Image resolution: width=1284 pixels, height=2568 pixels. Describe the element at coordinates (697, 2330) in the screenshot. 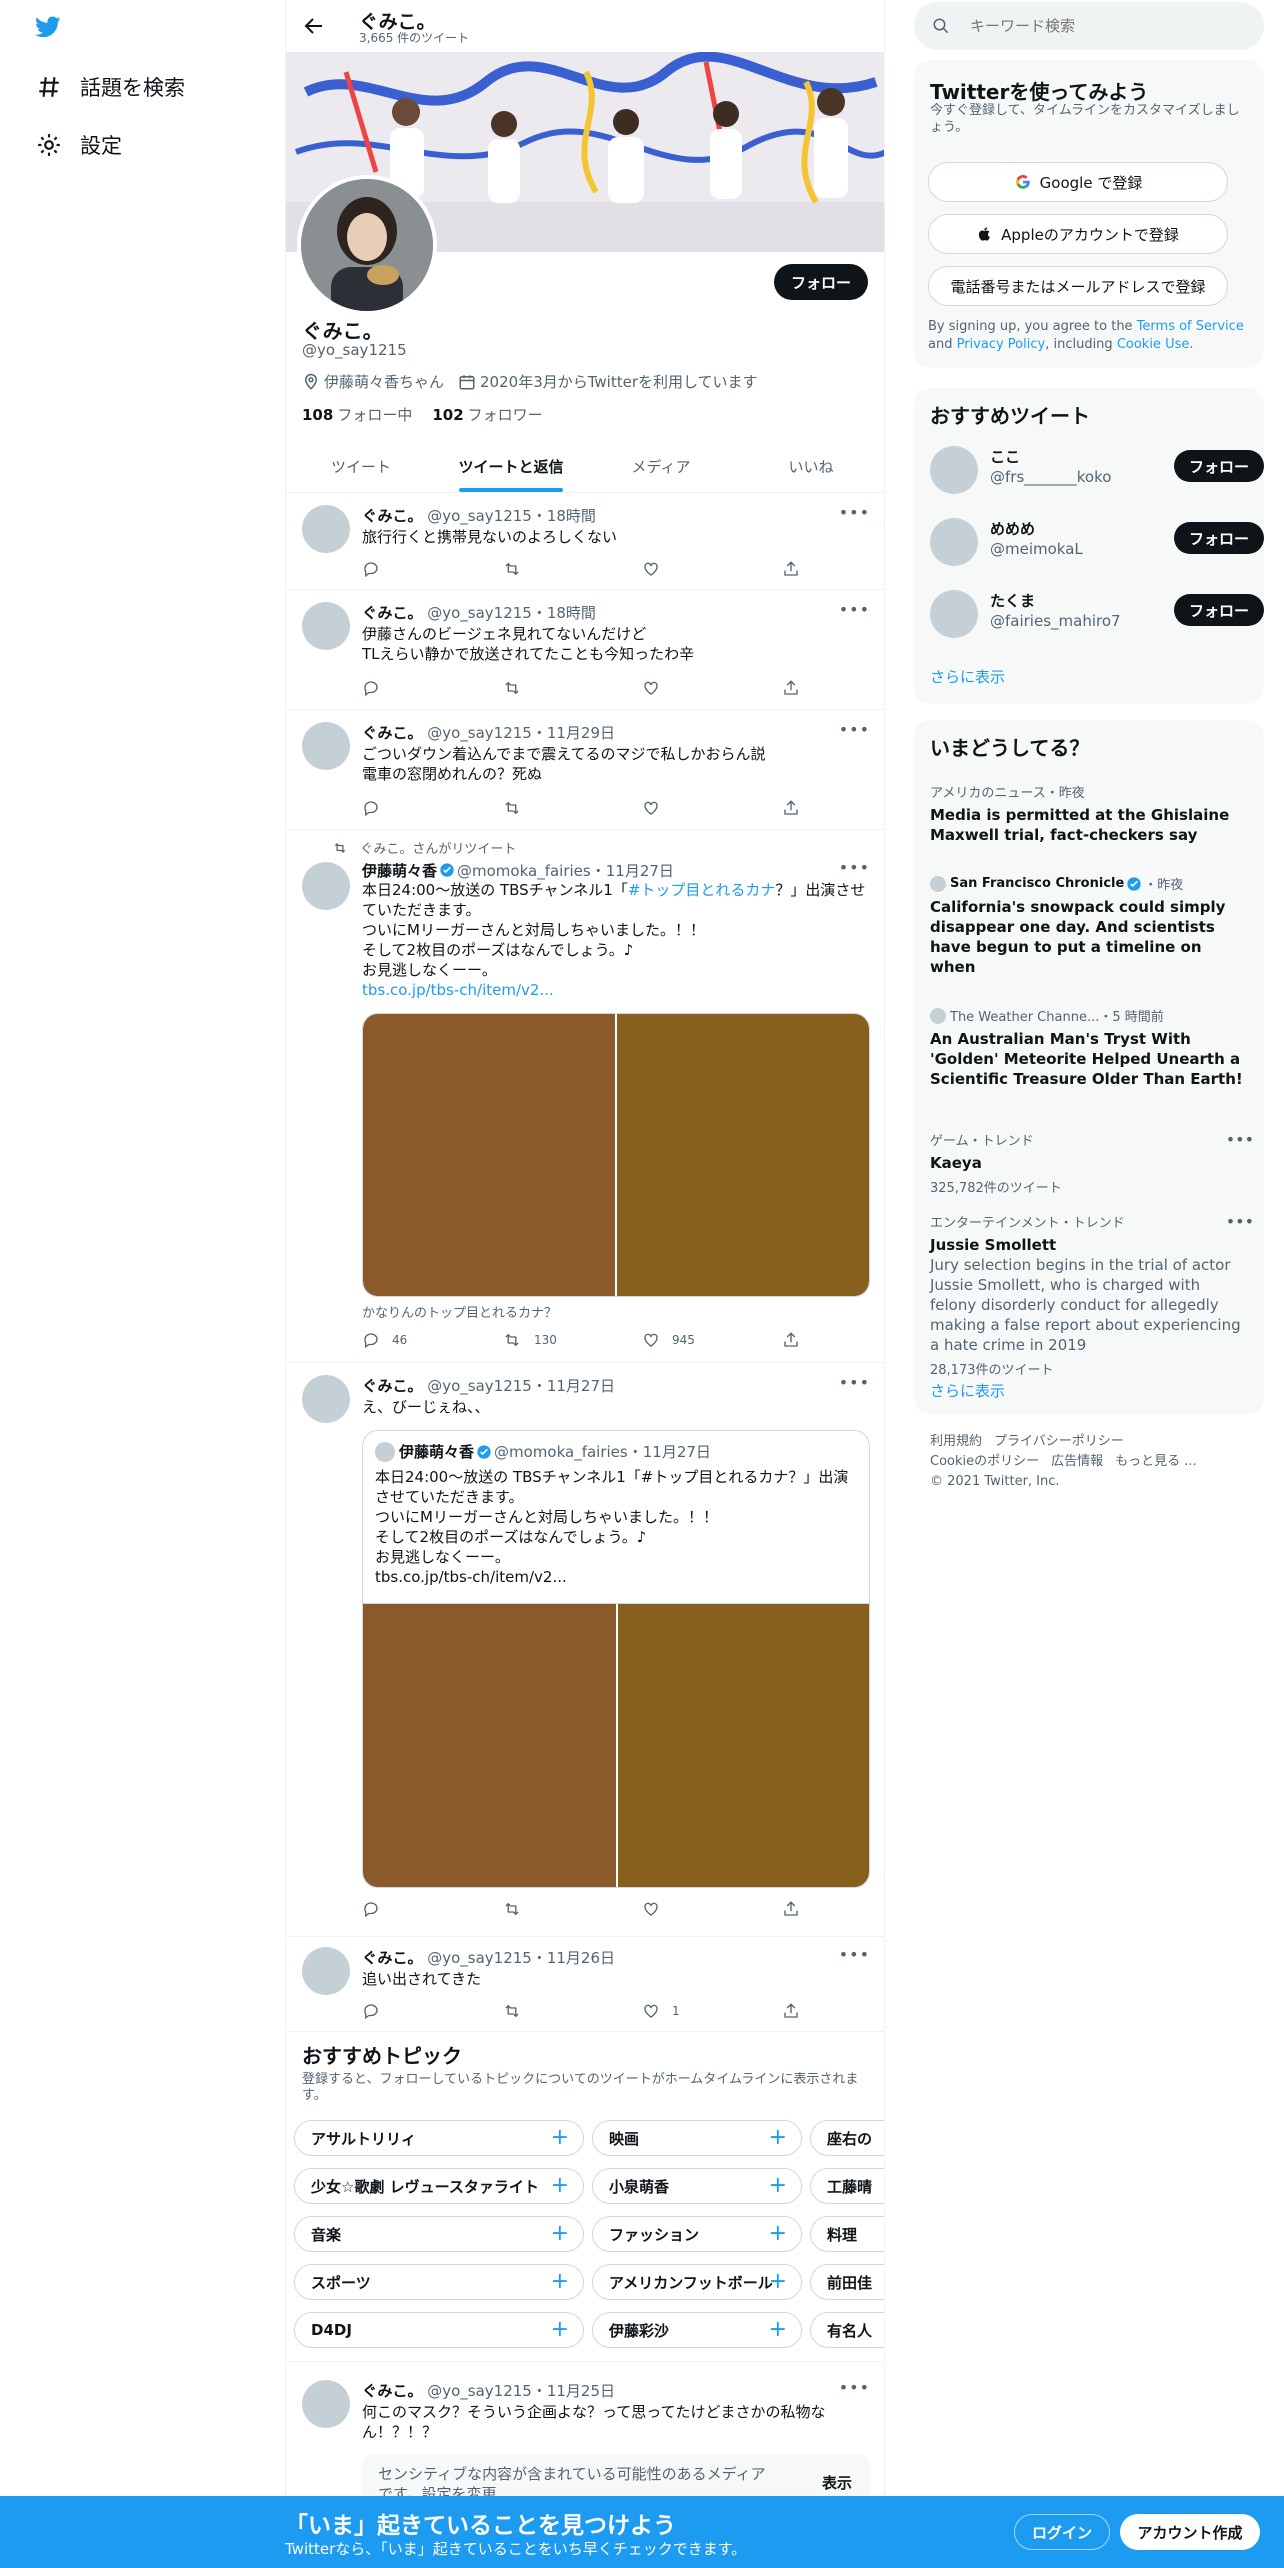

I see `topic-chip: 伊藤彩沙 +` at that location.